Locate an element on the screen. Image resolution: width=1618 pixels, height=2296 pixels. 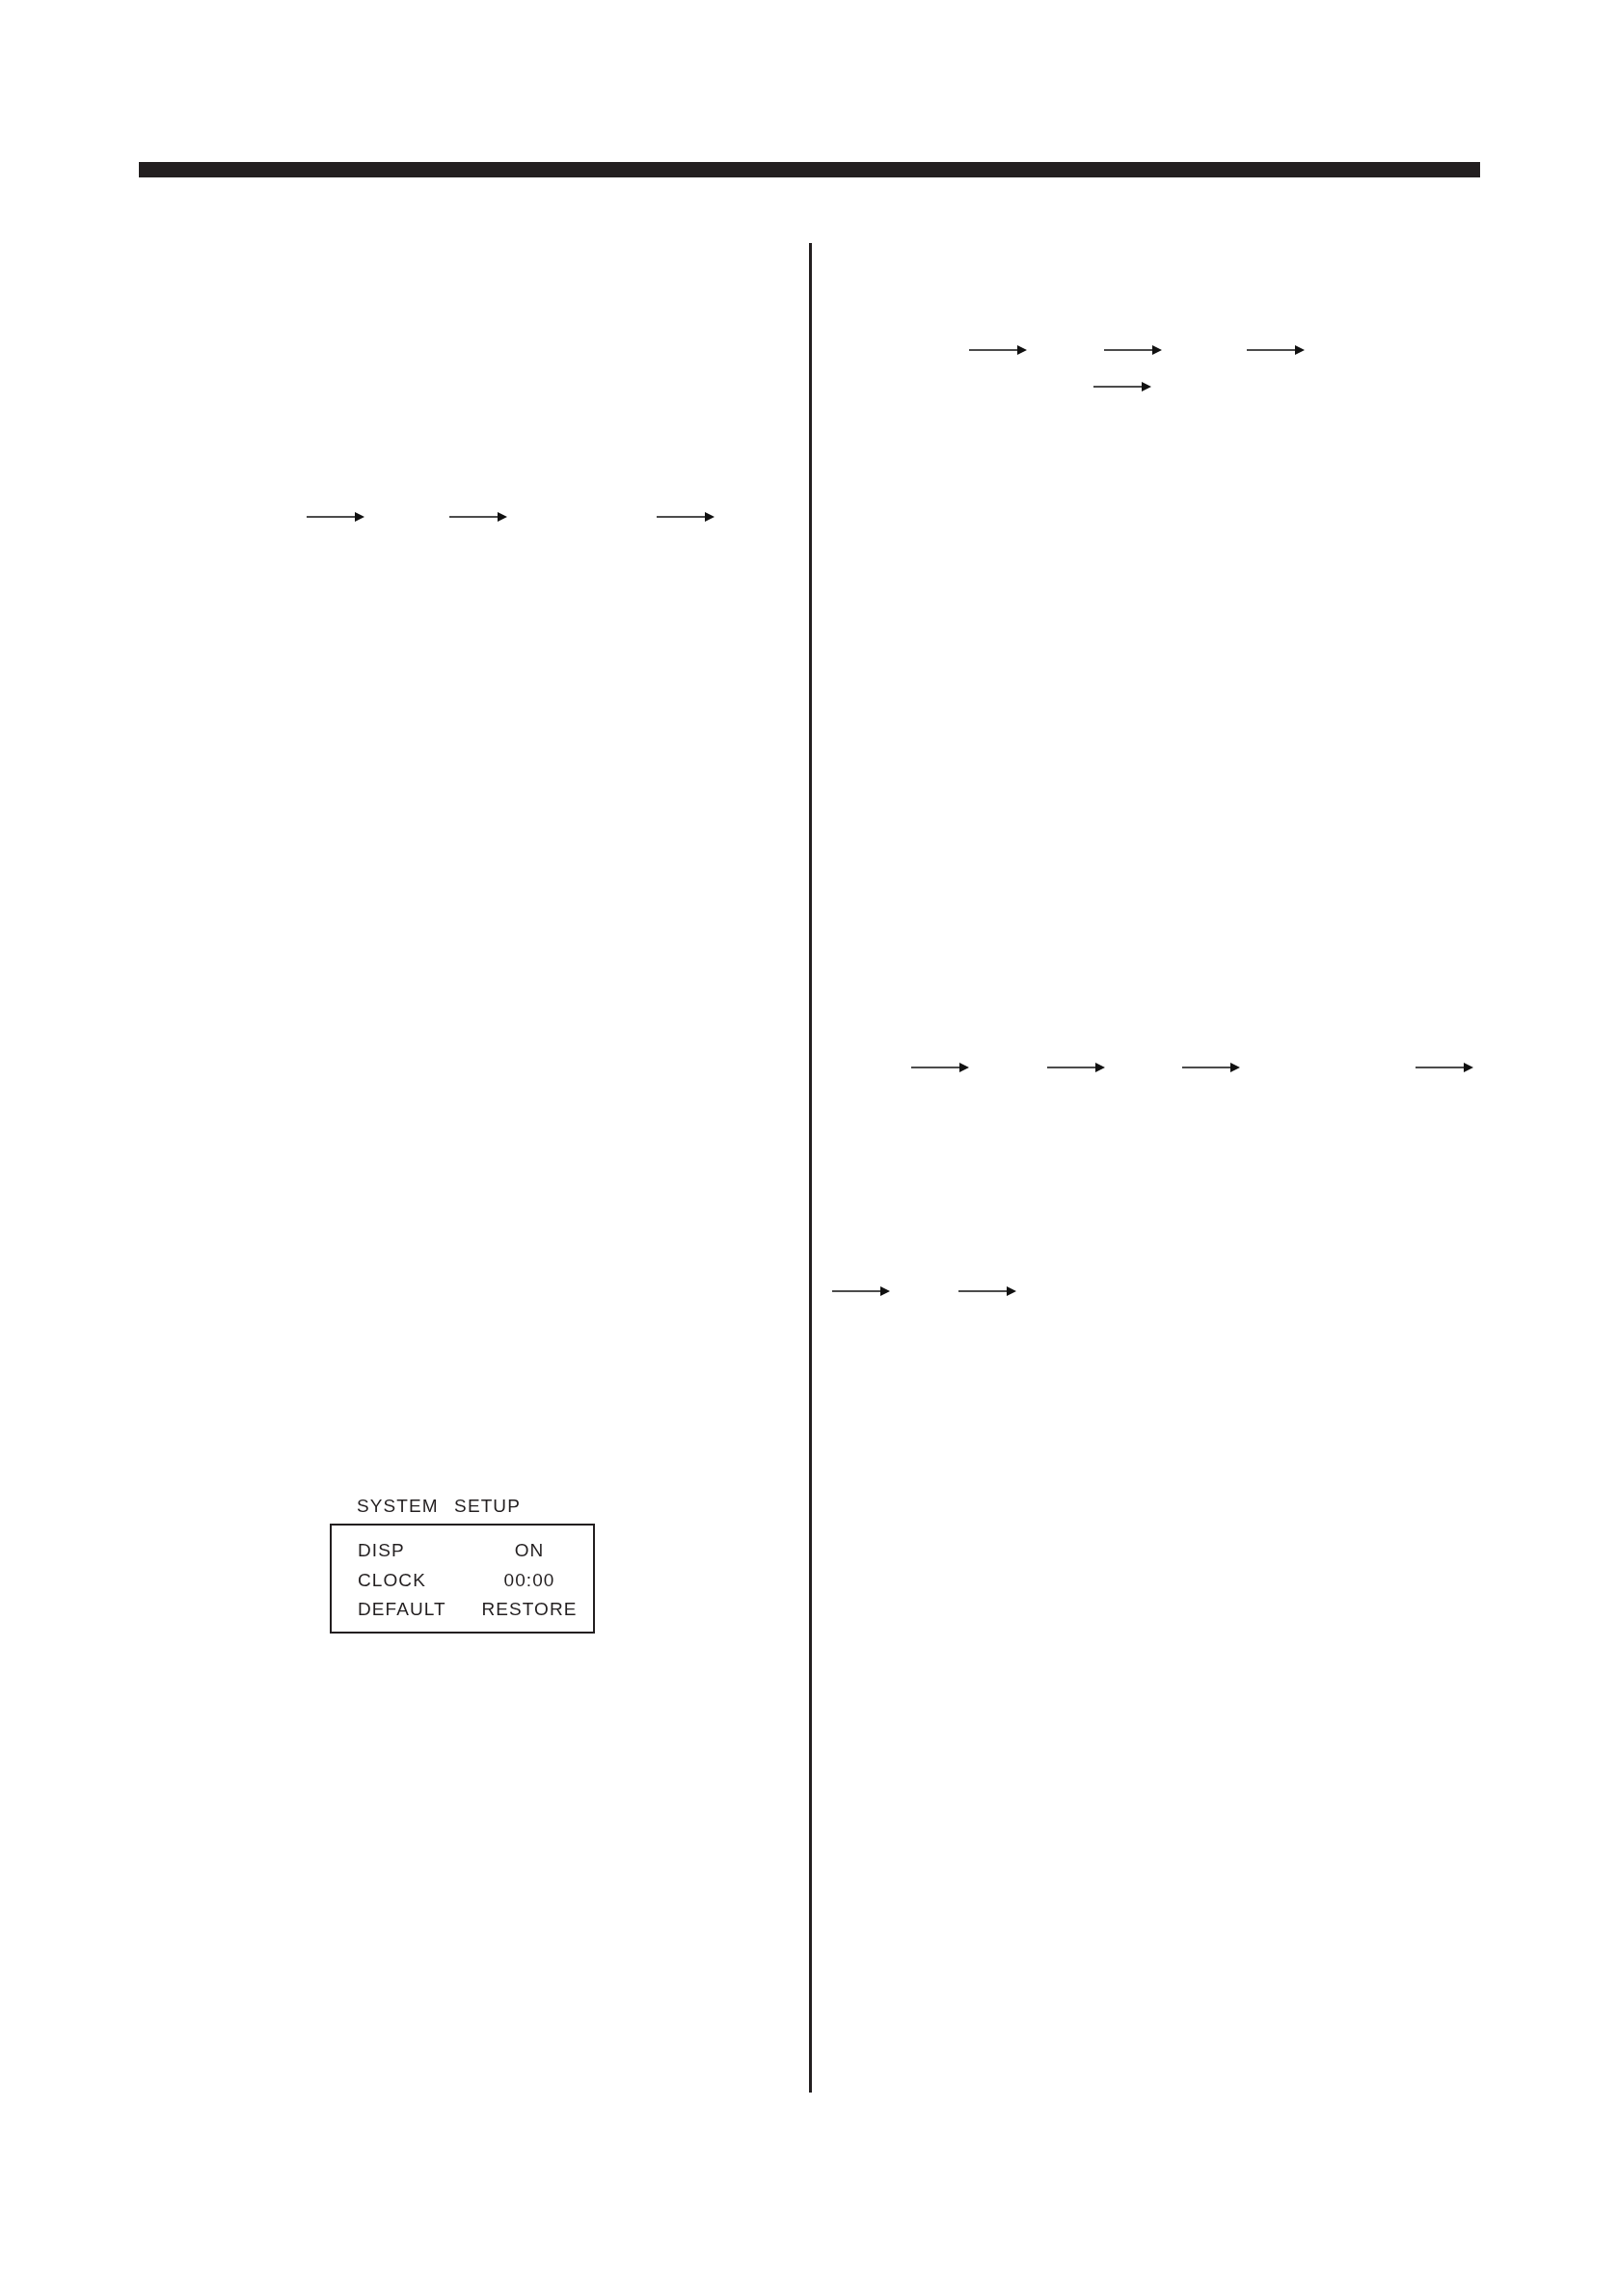
menu-label: DISP is located at coordinates (382, 1550).